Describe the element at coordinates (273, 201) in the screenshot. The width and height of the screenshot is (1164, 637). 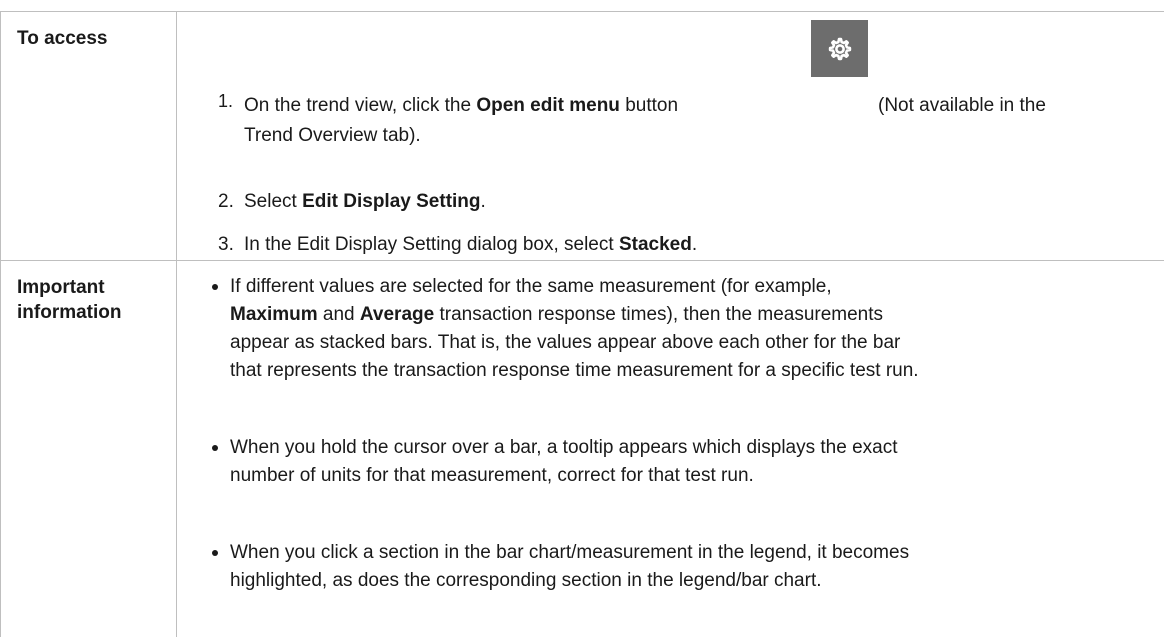
I see `step-text-pre: Select` at that location.